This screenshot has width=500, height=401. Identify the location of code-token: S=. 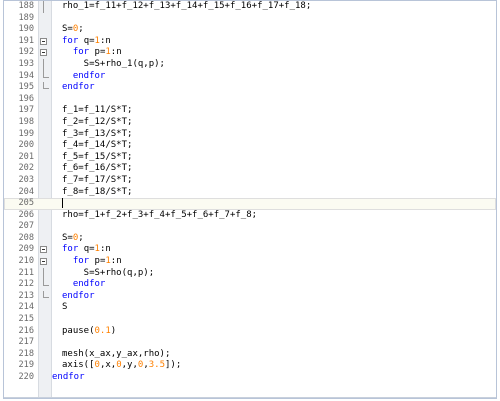
(67, 29).